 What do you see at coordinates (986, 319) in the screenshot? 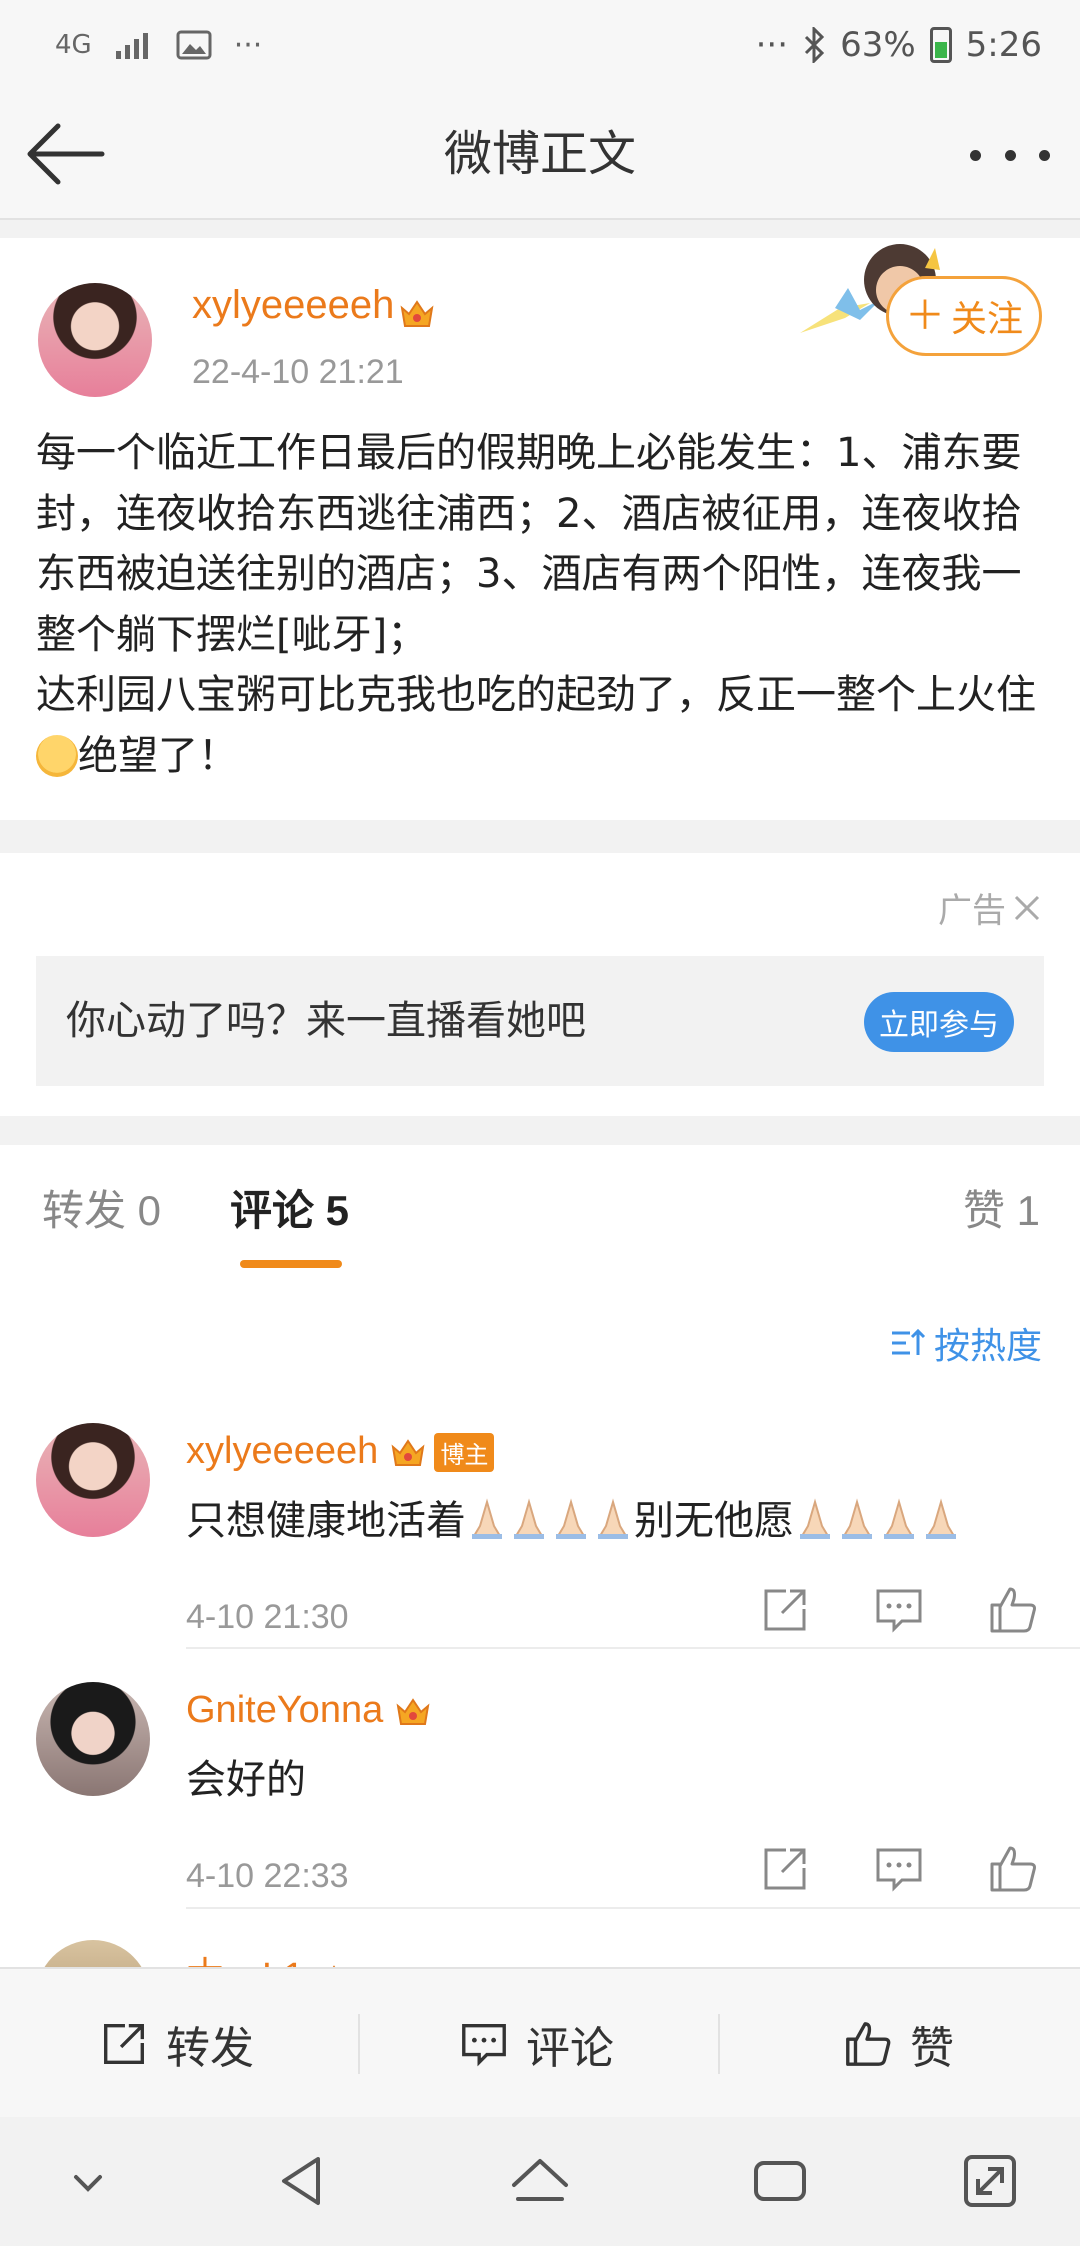
I see `follow-label: 关注` at bounding box center [986, 319].